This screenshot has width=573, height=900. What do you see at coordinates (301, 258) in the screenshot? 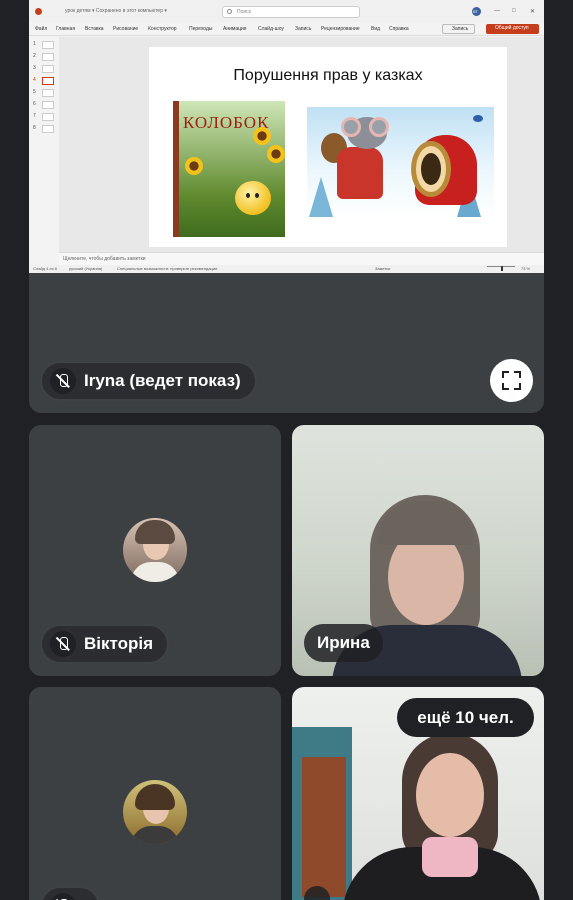
I see `notes-pane: Щелкните, чтобы добавить заметки` at bounding box center [301, 258].